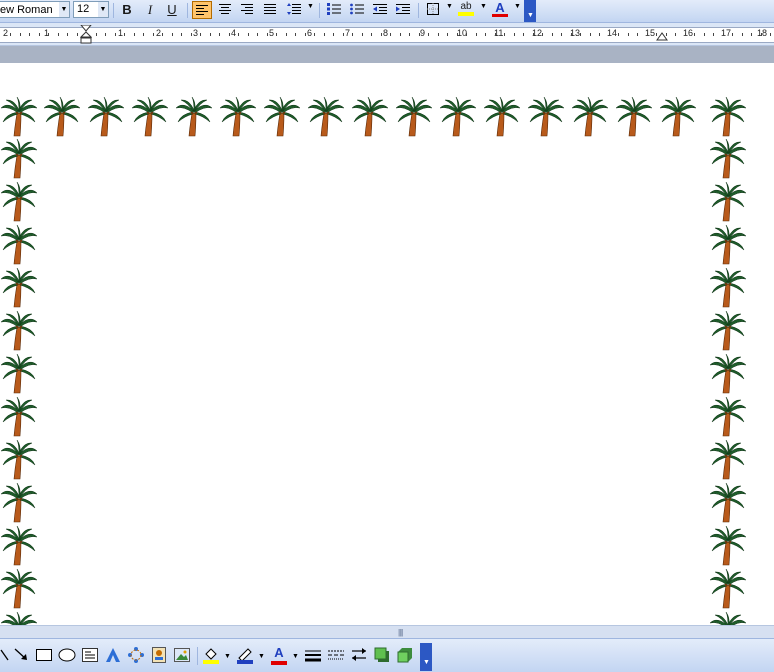 The height and width of the screenshot is (672, 774). What do you see at coordinates (313, 655) in the screenshot?
I see `line-style-icon` at bounding box center [313, 655].